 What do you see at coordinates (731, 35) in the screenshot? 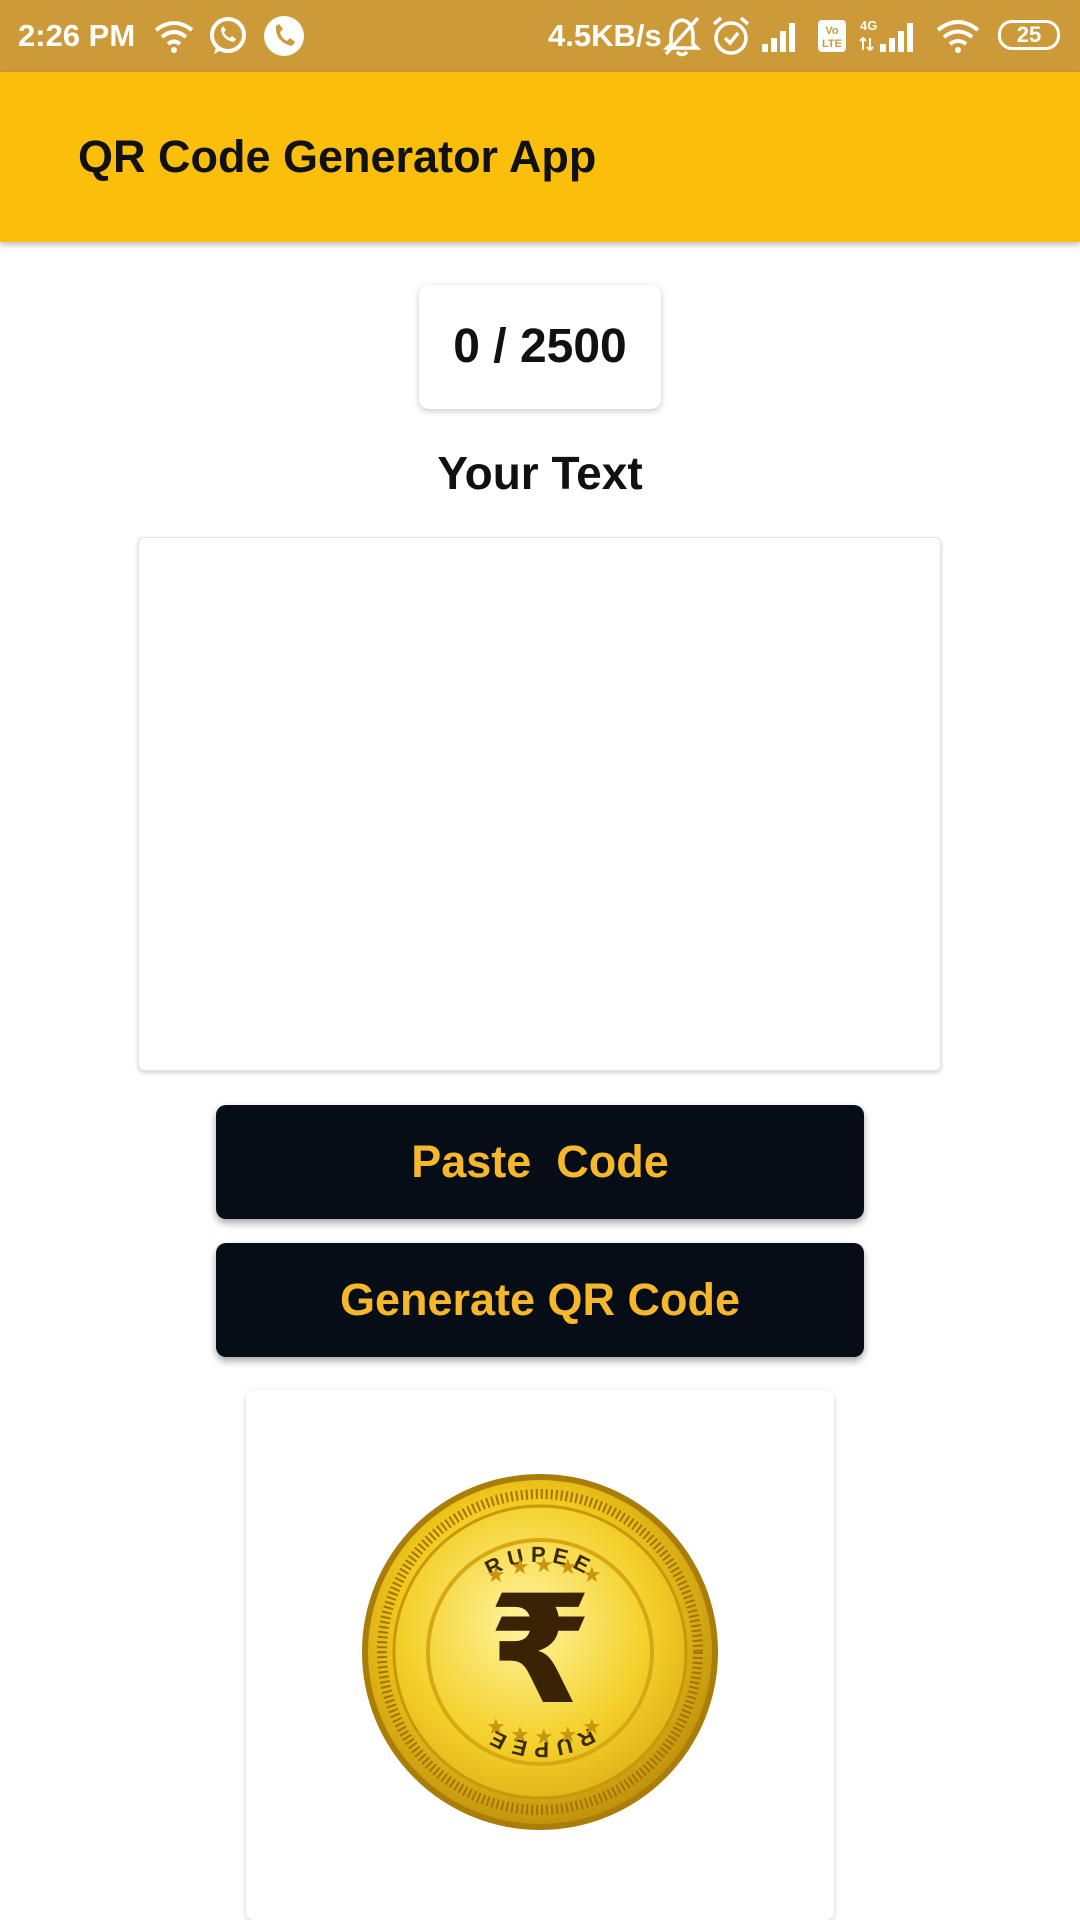
I see `alarm-icon` at bounding box center [731, 35].